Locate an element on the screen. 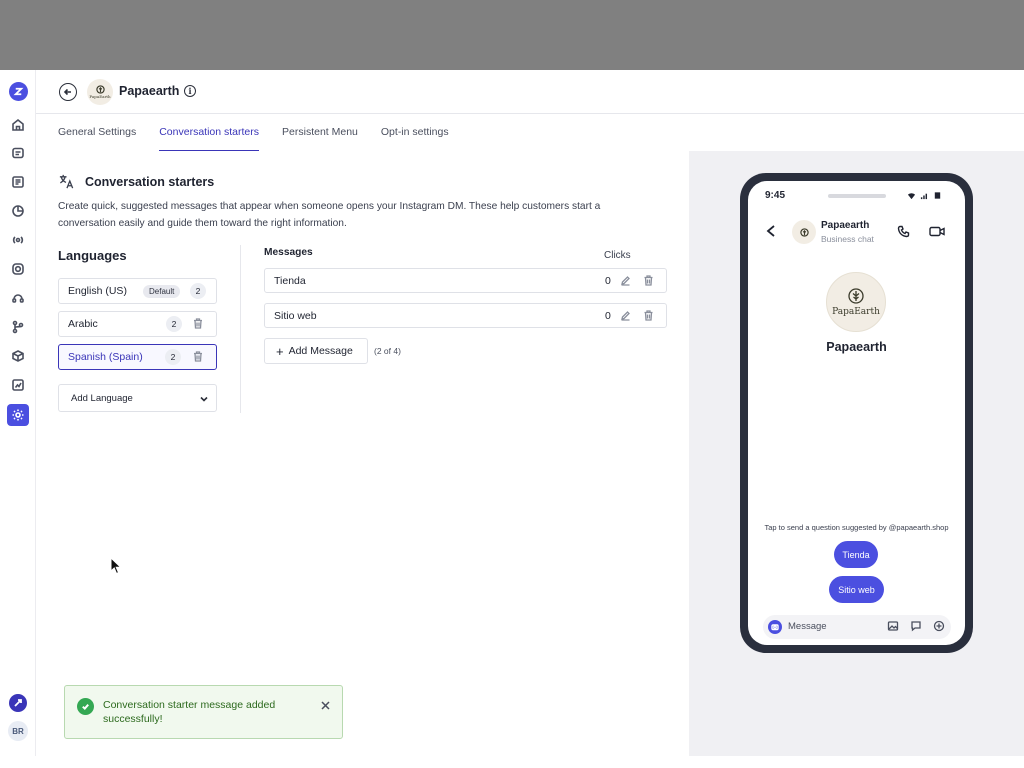 The image size is (1024, 768). message-count: (2 of 4) is located at coordinates (387, 351).